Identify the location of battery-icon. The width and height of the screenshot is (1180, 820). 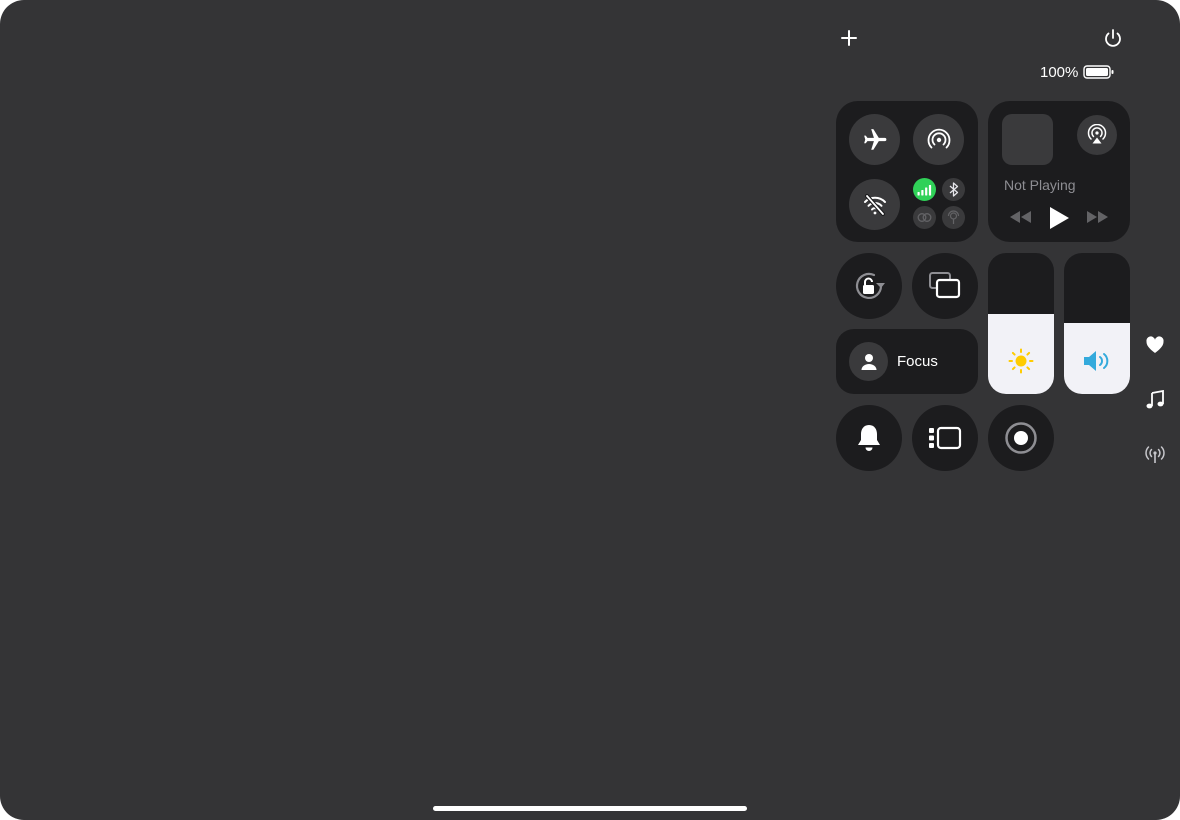
(1098, 72).